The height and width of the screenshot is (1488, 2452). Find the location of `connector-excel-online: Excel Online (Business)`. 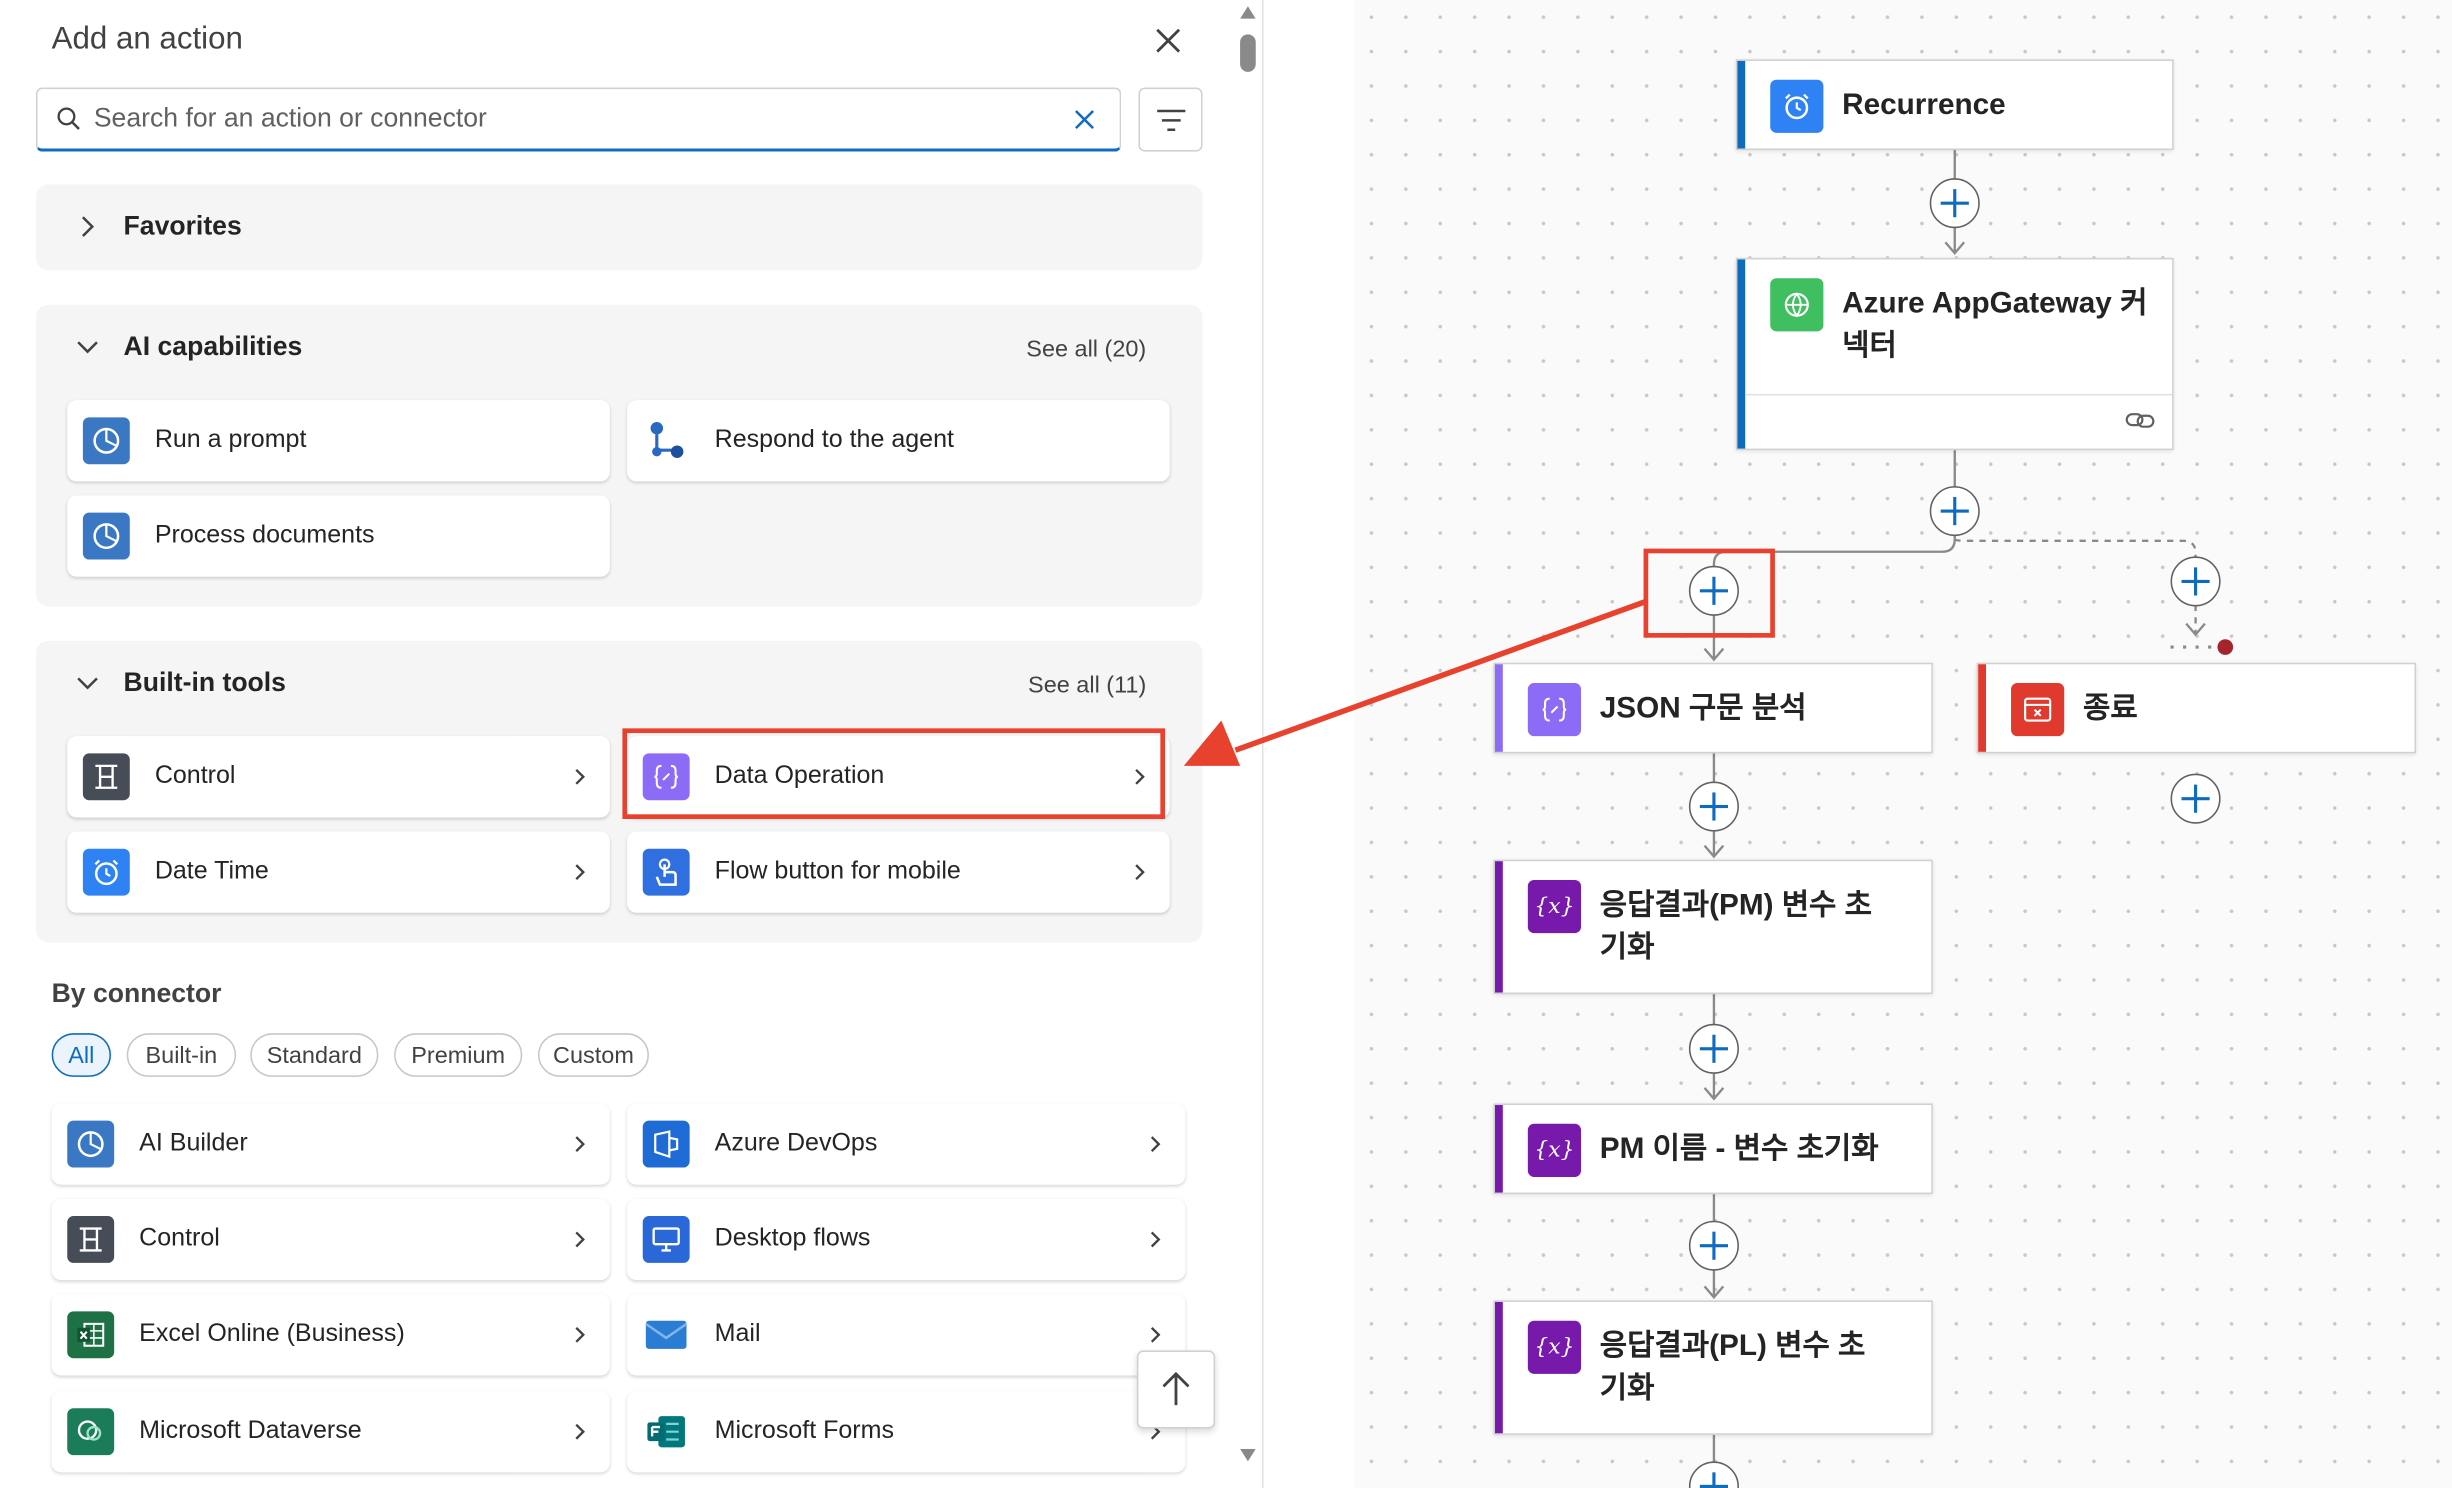

connector-excel-online: Excel Online (Business) is located at coordinates (330, 1335).